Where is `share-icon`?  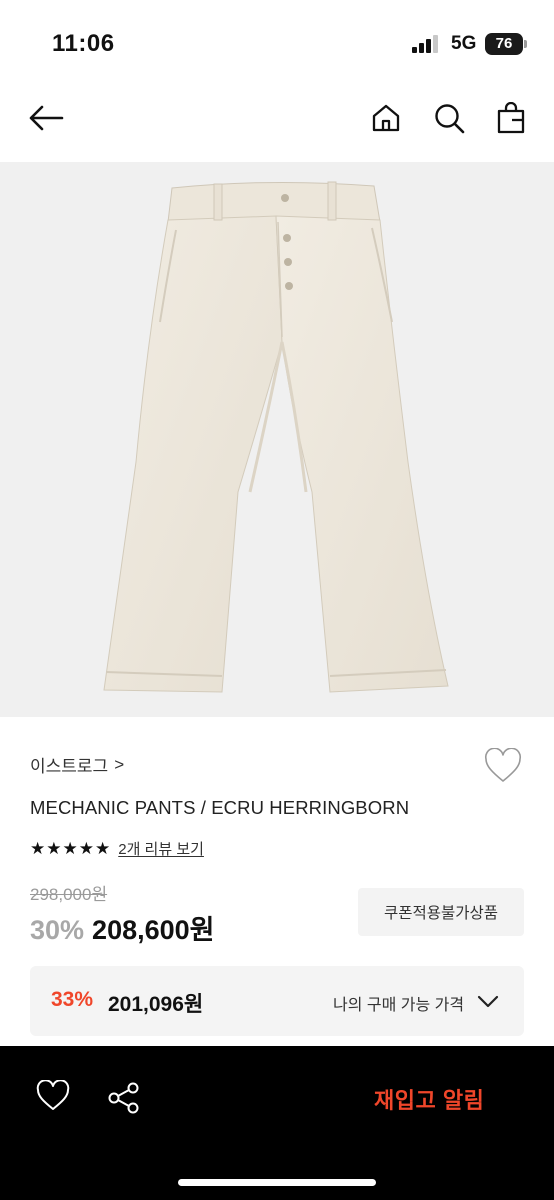 share-icon is located at coordinates (124, 1098).